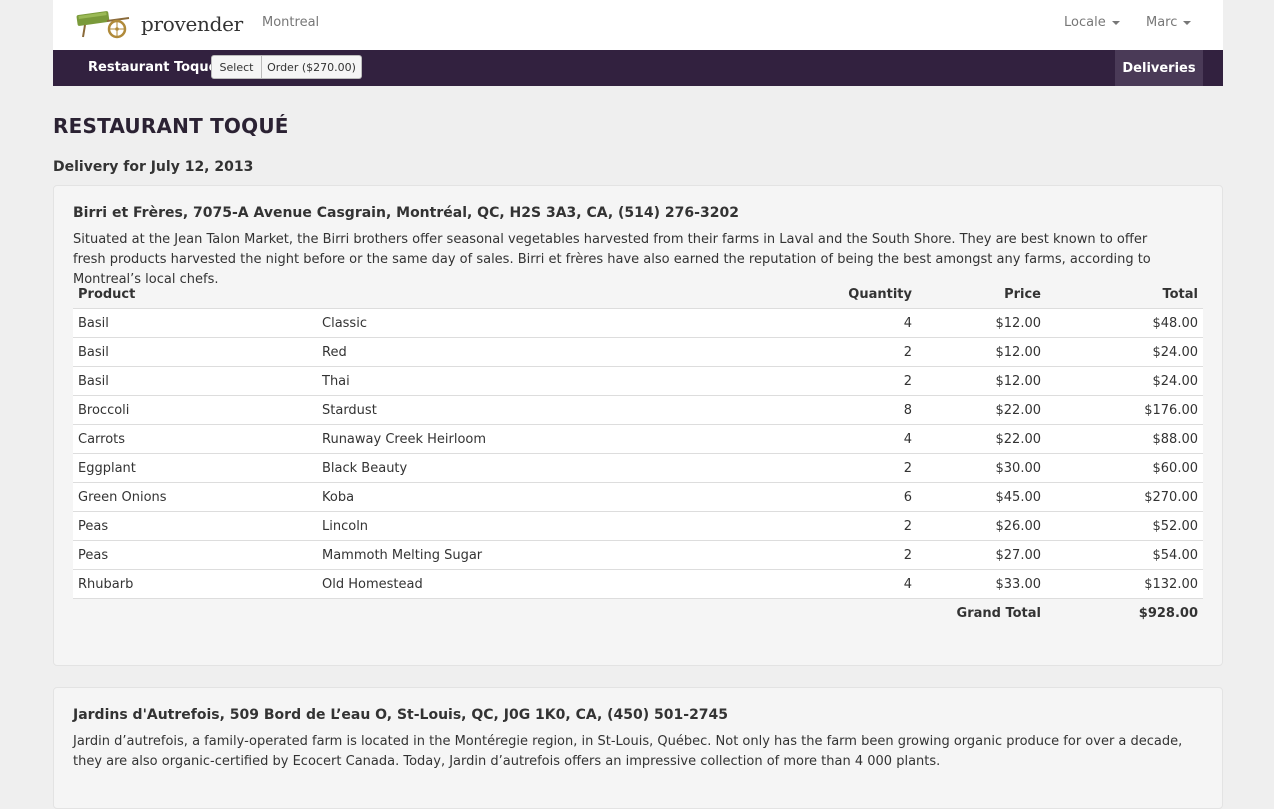 Image resolution: width=1274 pixels, height=809 pixels. I want to click on variety-cell: Classic, so click(547, 323).